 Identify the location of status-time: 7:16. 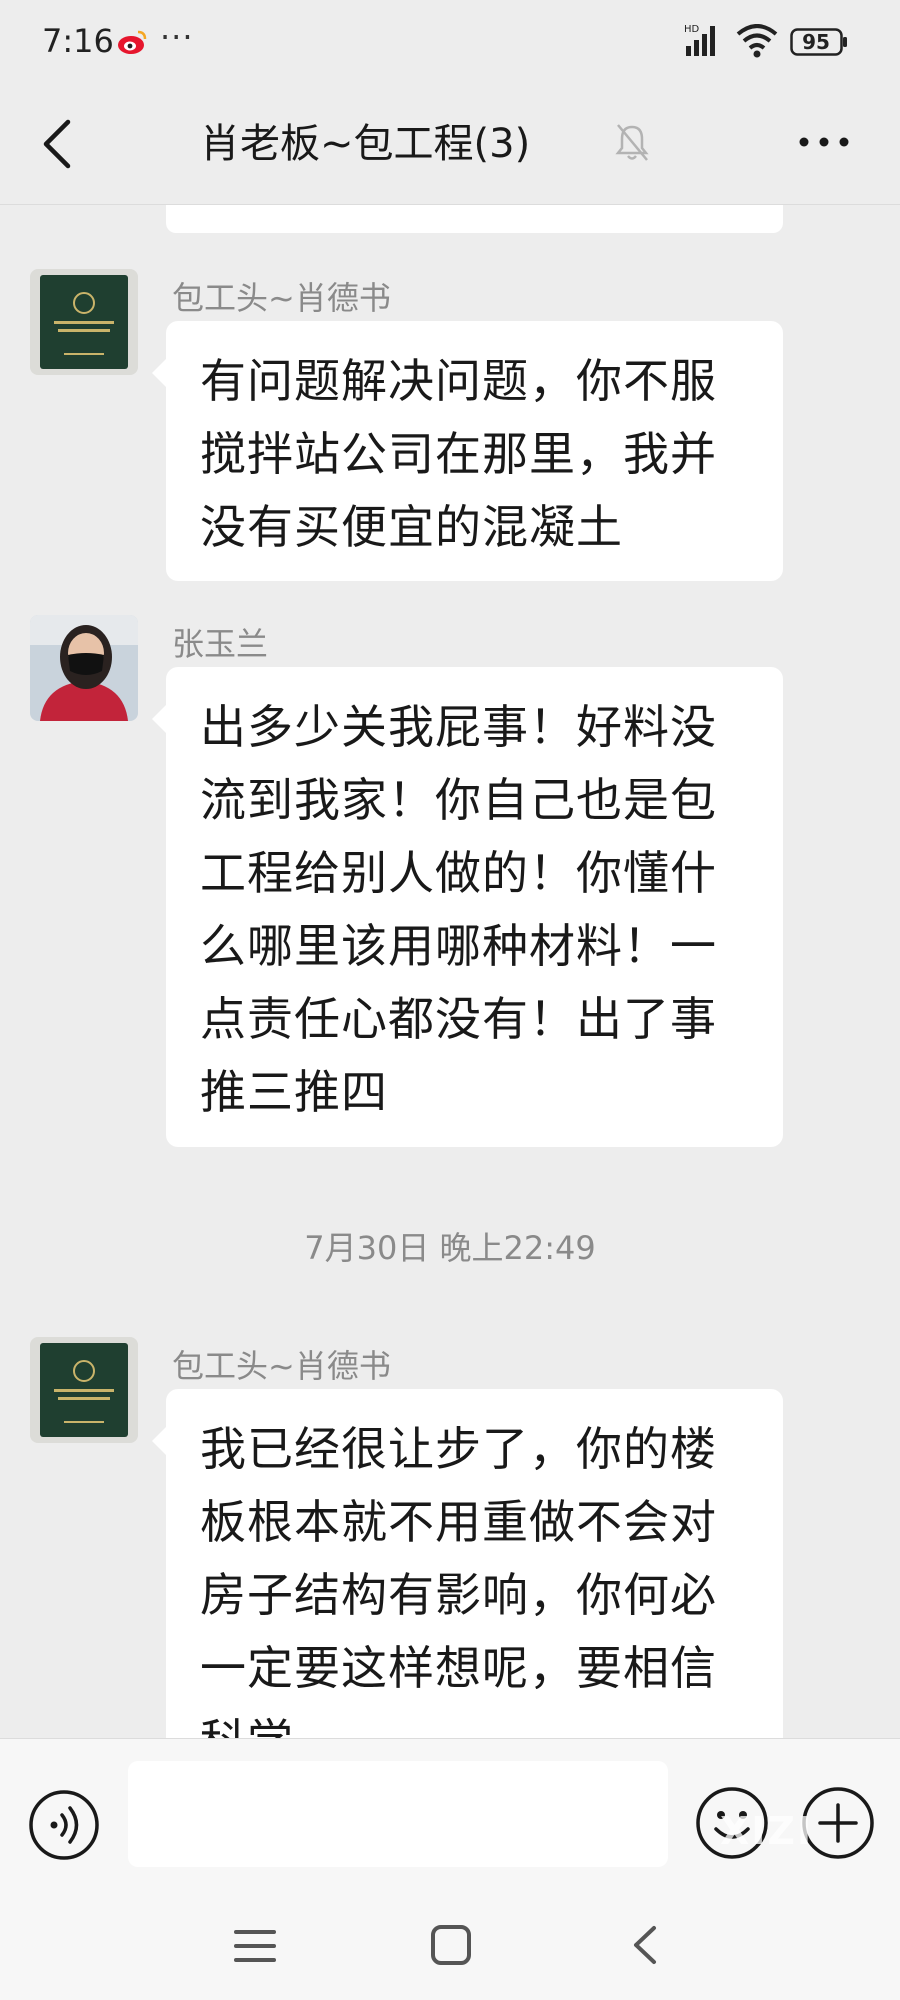
(78, 41).